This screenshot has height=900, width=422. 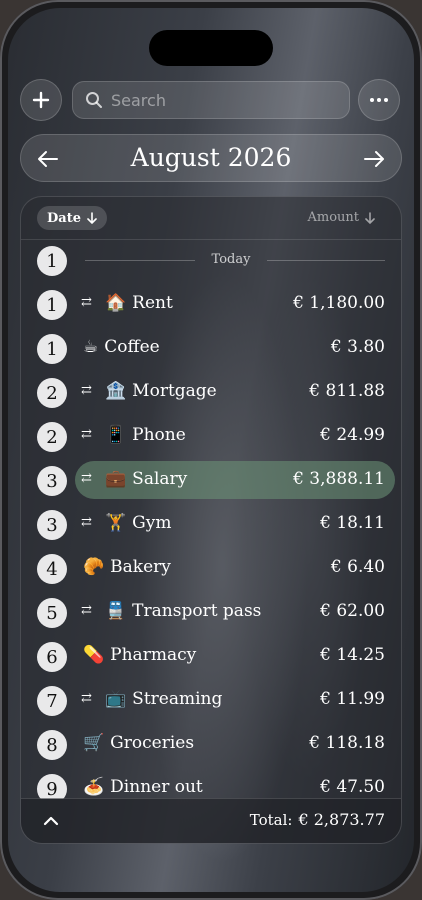 What do you see at coordinates (211, 783) in the screenshot?
I see `transaction-row: 9 🍝 Dinner out € 47.50` at bounding box center [211, 783].